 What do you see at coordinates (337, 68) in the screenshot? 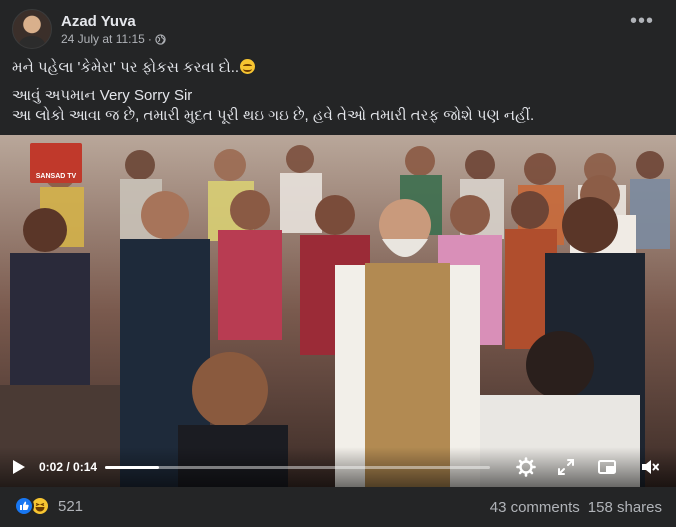
I see `caption-line-1: મને પહેલા 'કેમેરા' પર ફોકસ કરવા દો..` at bounding box center [337, 68].